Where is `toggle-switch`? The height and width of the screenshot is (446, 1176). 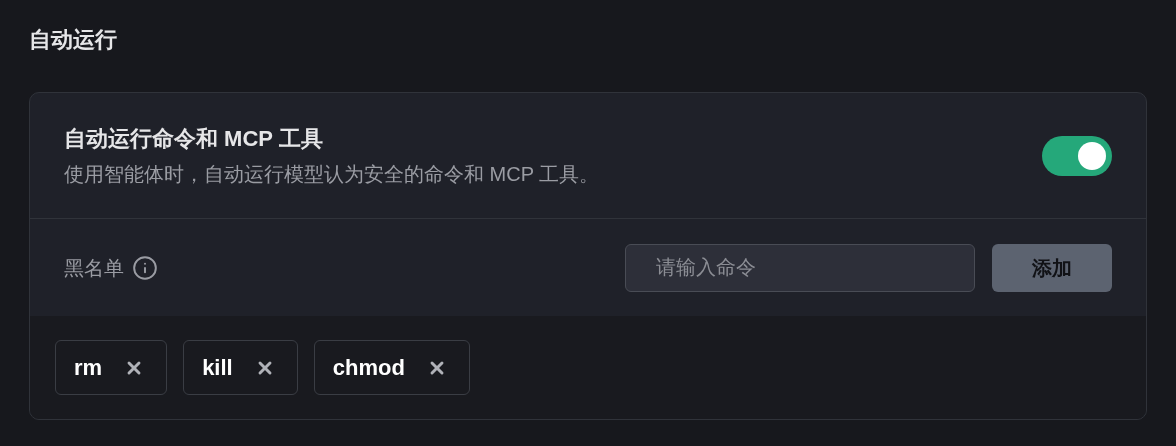
toggle-switch is located at coordinates (1077, 155).